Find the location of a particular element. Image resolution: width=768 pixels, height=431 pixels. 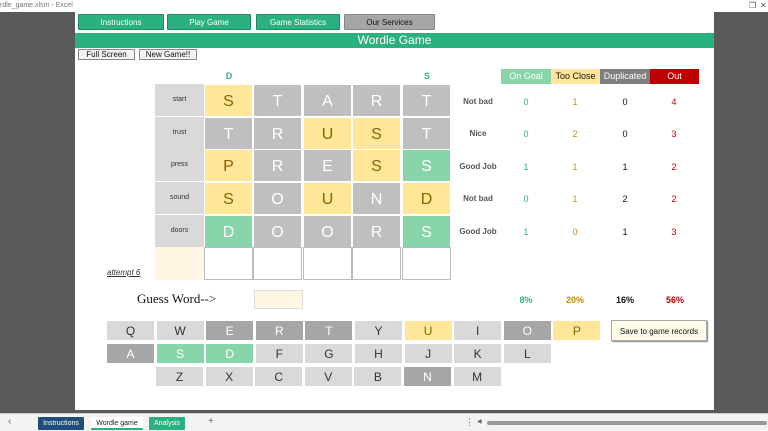

on-goal-header: On Goal is located at coordinates (526, 76).